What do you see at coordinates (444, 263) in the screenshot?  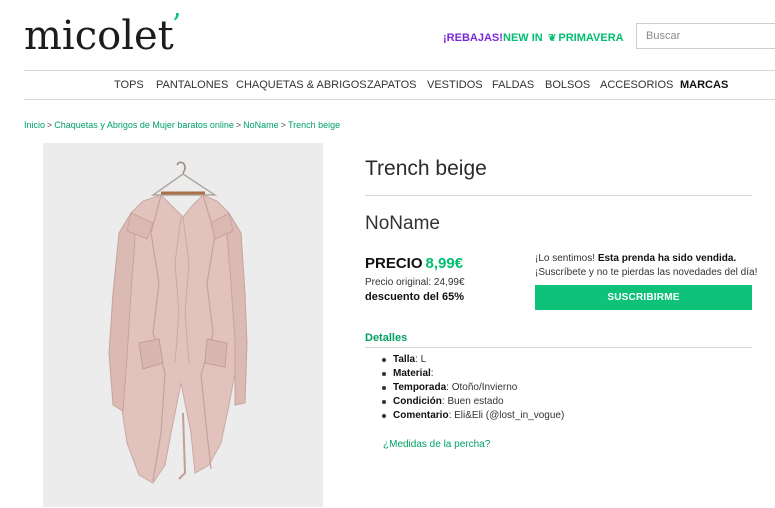 I see `price-value: 8,99€` at bounding box center [444, 263].